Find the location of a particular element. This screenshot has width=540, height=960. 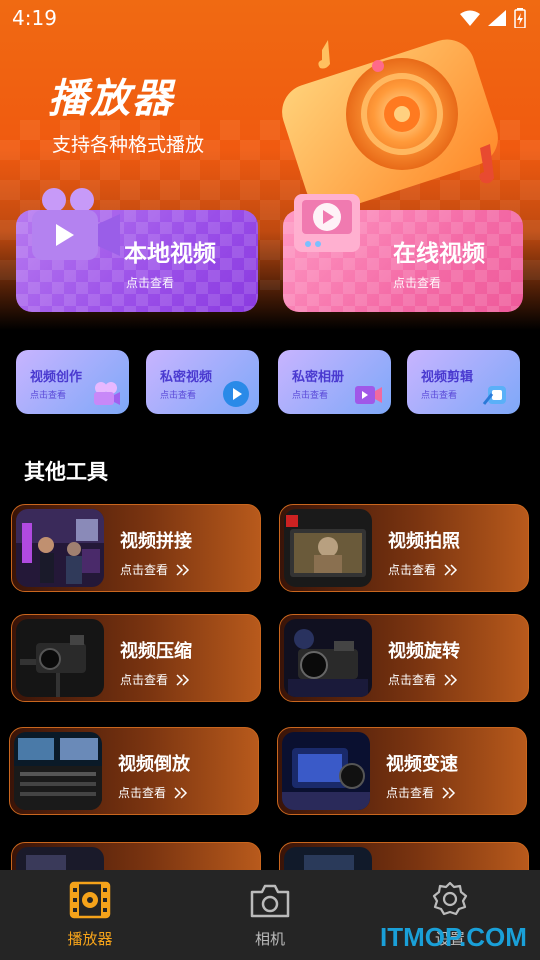

private-album-card: 私密相册 点击查看 is located at coordinates (334, 382).